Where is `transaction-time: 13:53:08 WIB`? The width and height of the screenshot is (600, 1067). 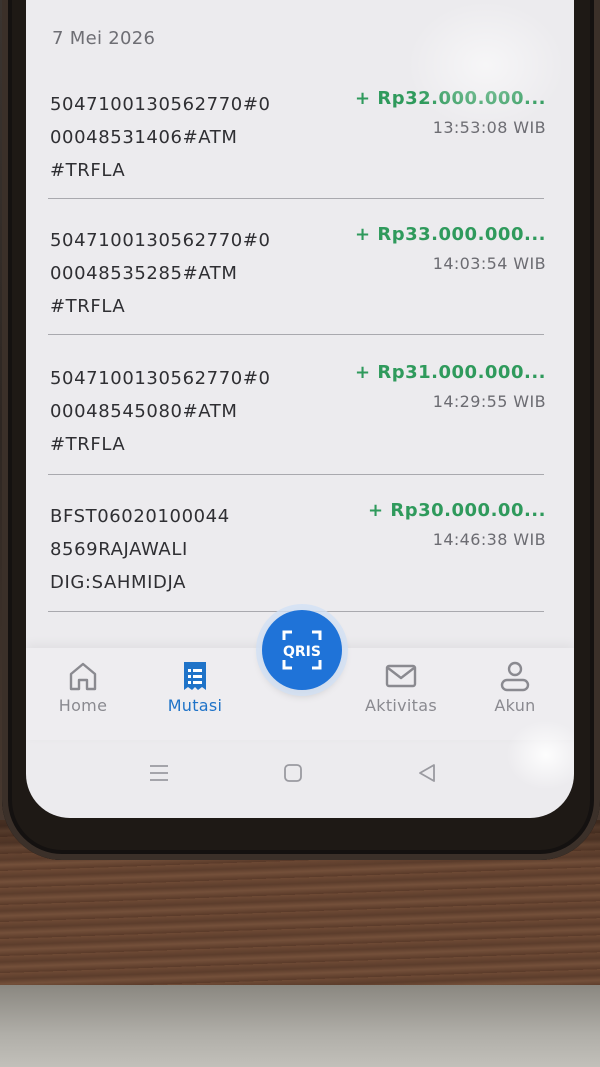 transaction-time: 13:53:08 WIB is located at coordinates (489, 127).